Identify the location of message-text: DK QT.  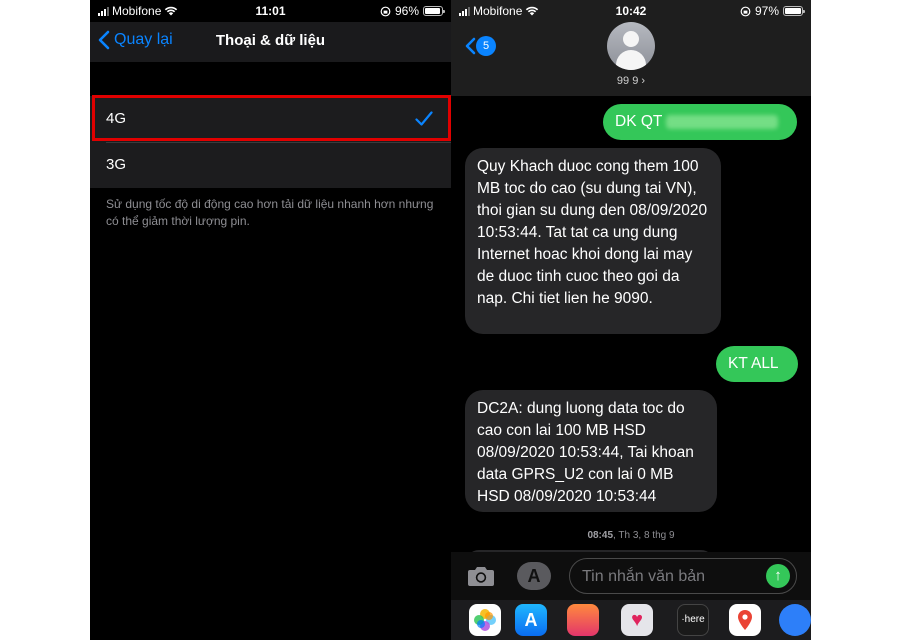
(639, 121).